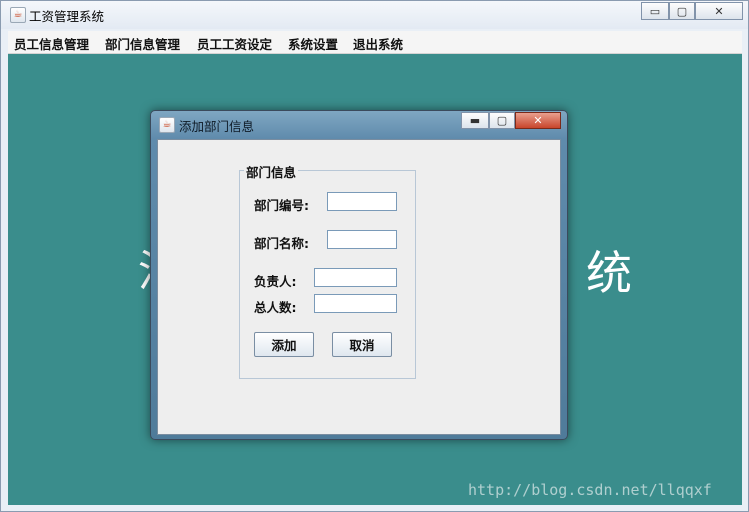  I want to click on dialog-minimize-button: ▬, so click(475, 120).